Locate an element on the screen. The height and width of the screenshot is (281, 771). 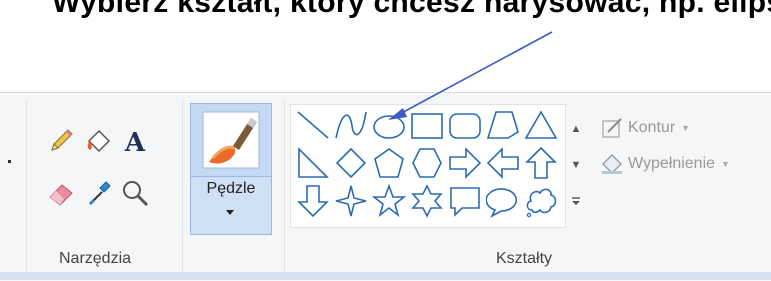
hexagon-shape is located at coordinates (427, 163).